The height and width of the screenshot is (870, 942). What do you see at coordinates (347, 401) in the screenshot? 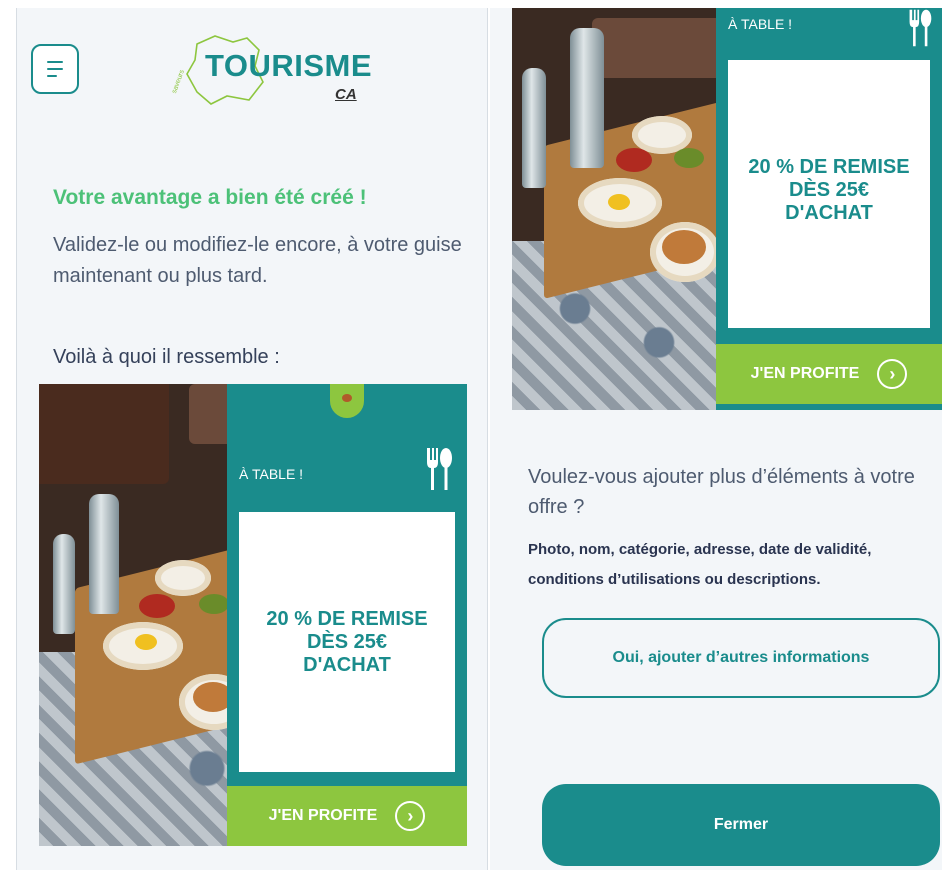
I see `card-tab-icon` at bounding box center [347, 401].